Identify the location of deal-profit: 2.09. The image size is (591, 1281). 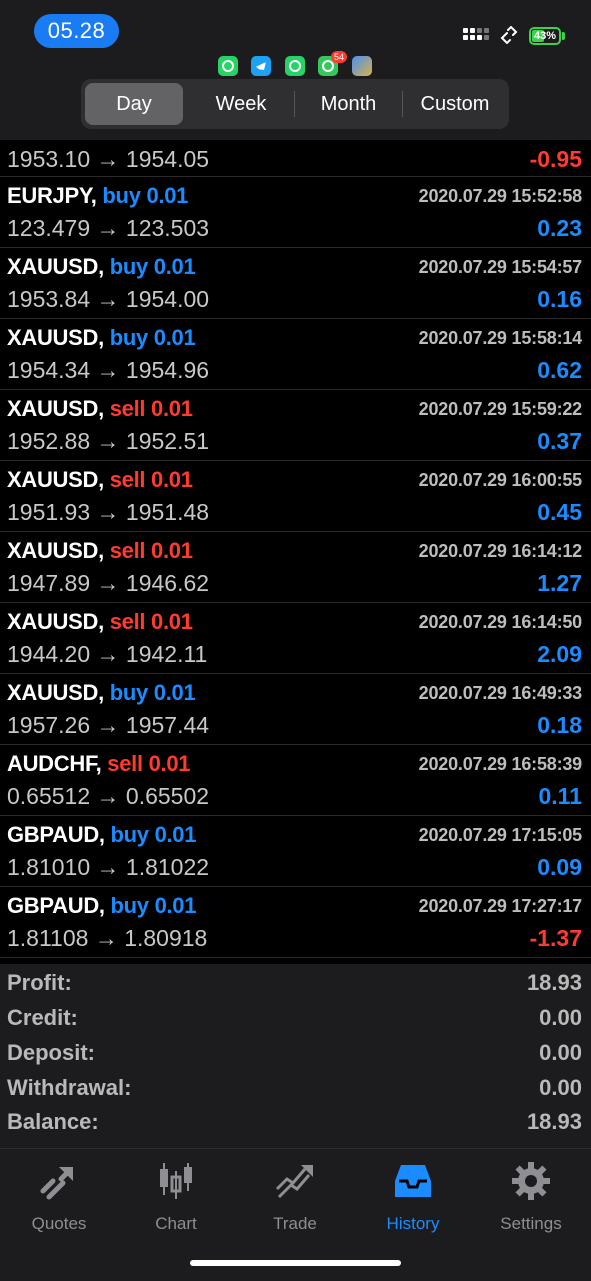
(559, 654).